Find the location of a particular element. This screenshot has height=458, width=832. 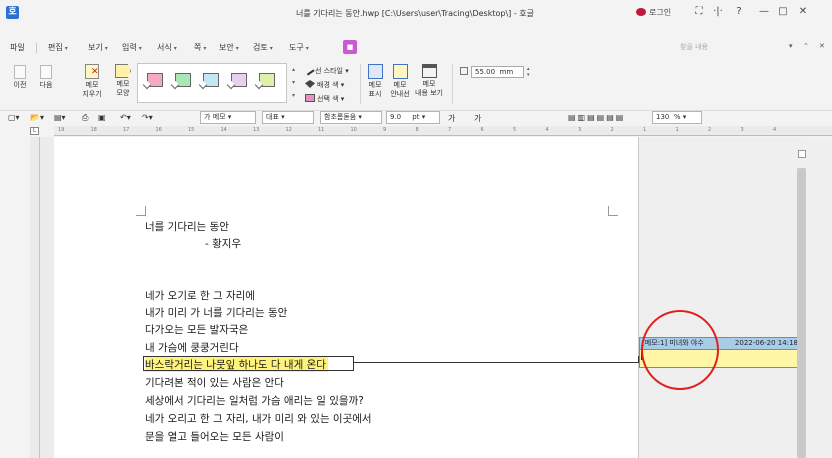

pen-icon is located at coordinates (309, 70).